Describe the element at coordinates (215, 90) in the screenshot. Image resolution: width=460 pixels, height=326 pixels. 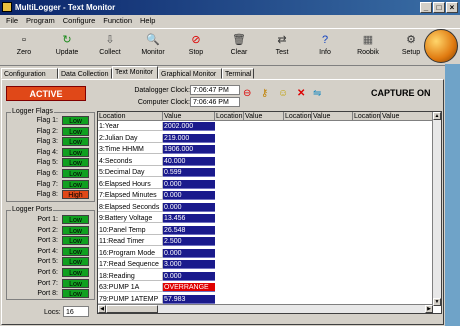
I see `datalogger-clock-field: 7:06:47 PM` at that location.